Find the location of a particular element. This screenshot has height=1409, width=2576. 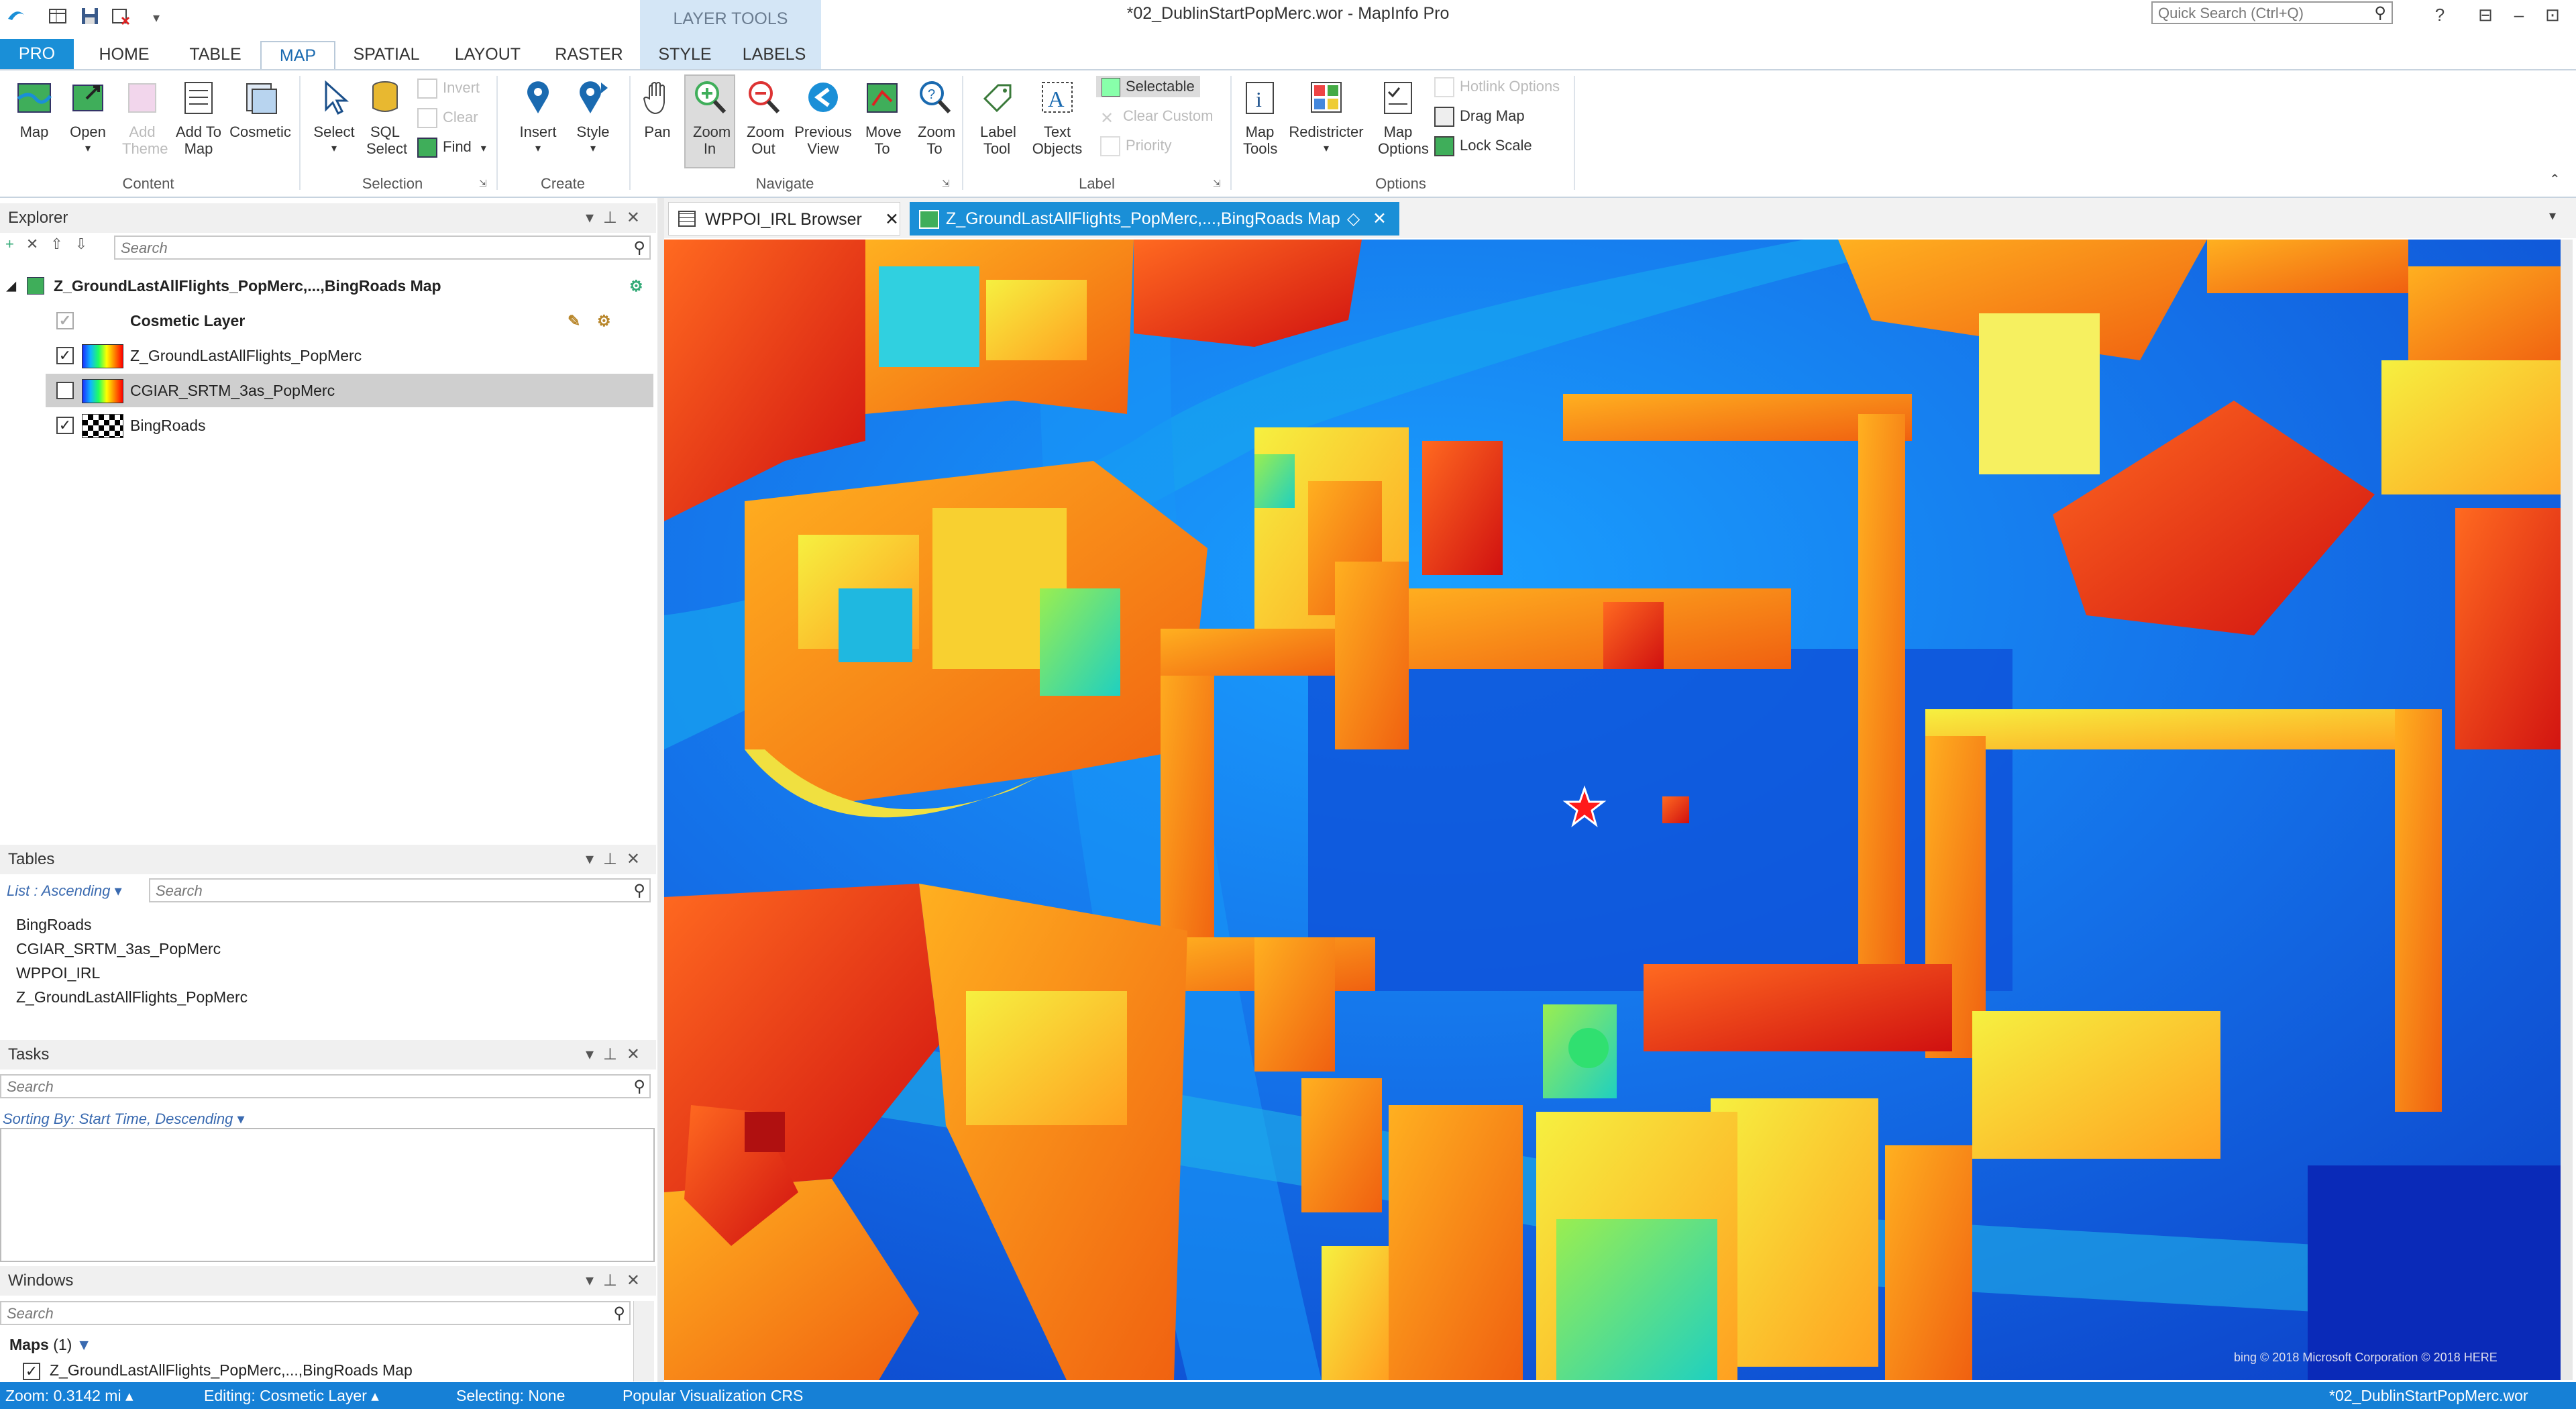

layer-row: ✓ Cosmetic Layer ✎ ⚙ is located at coordinates (328, 320).